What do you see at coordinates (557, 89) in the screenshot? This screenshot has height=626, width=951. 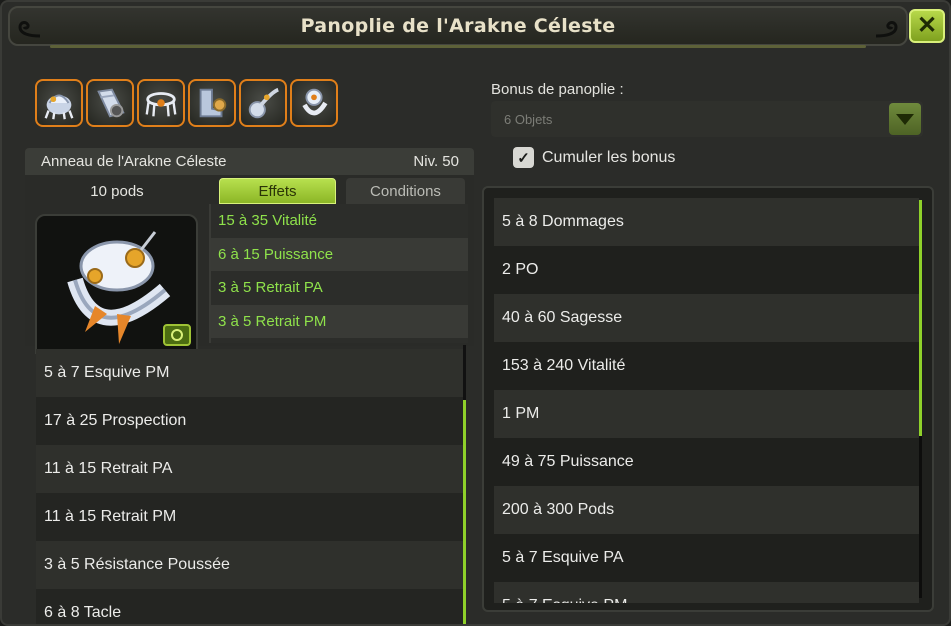 I see `set-bonus-label: Bonus de panoplie :` at bounding box center [557, 89].